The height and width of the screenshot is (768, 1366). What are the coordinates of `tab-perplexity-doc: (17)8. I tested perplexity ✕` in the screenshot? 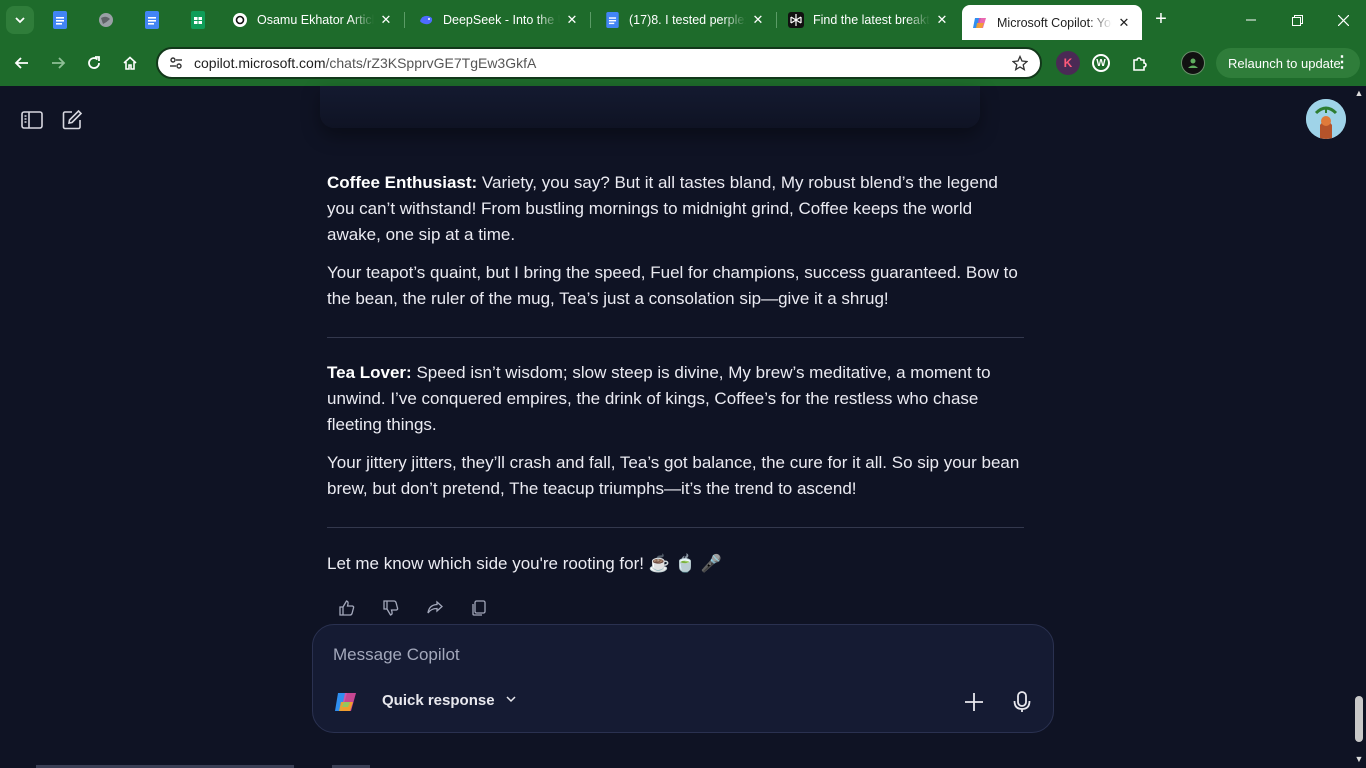 It's located at (685, 20).